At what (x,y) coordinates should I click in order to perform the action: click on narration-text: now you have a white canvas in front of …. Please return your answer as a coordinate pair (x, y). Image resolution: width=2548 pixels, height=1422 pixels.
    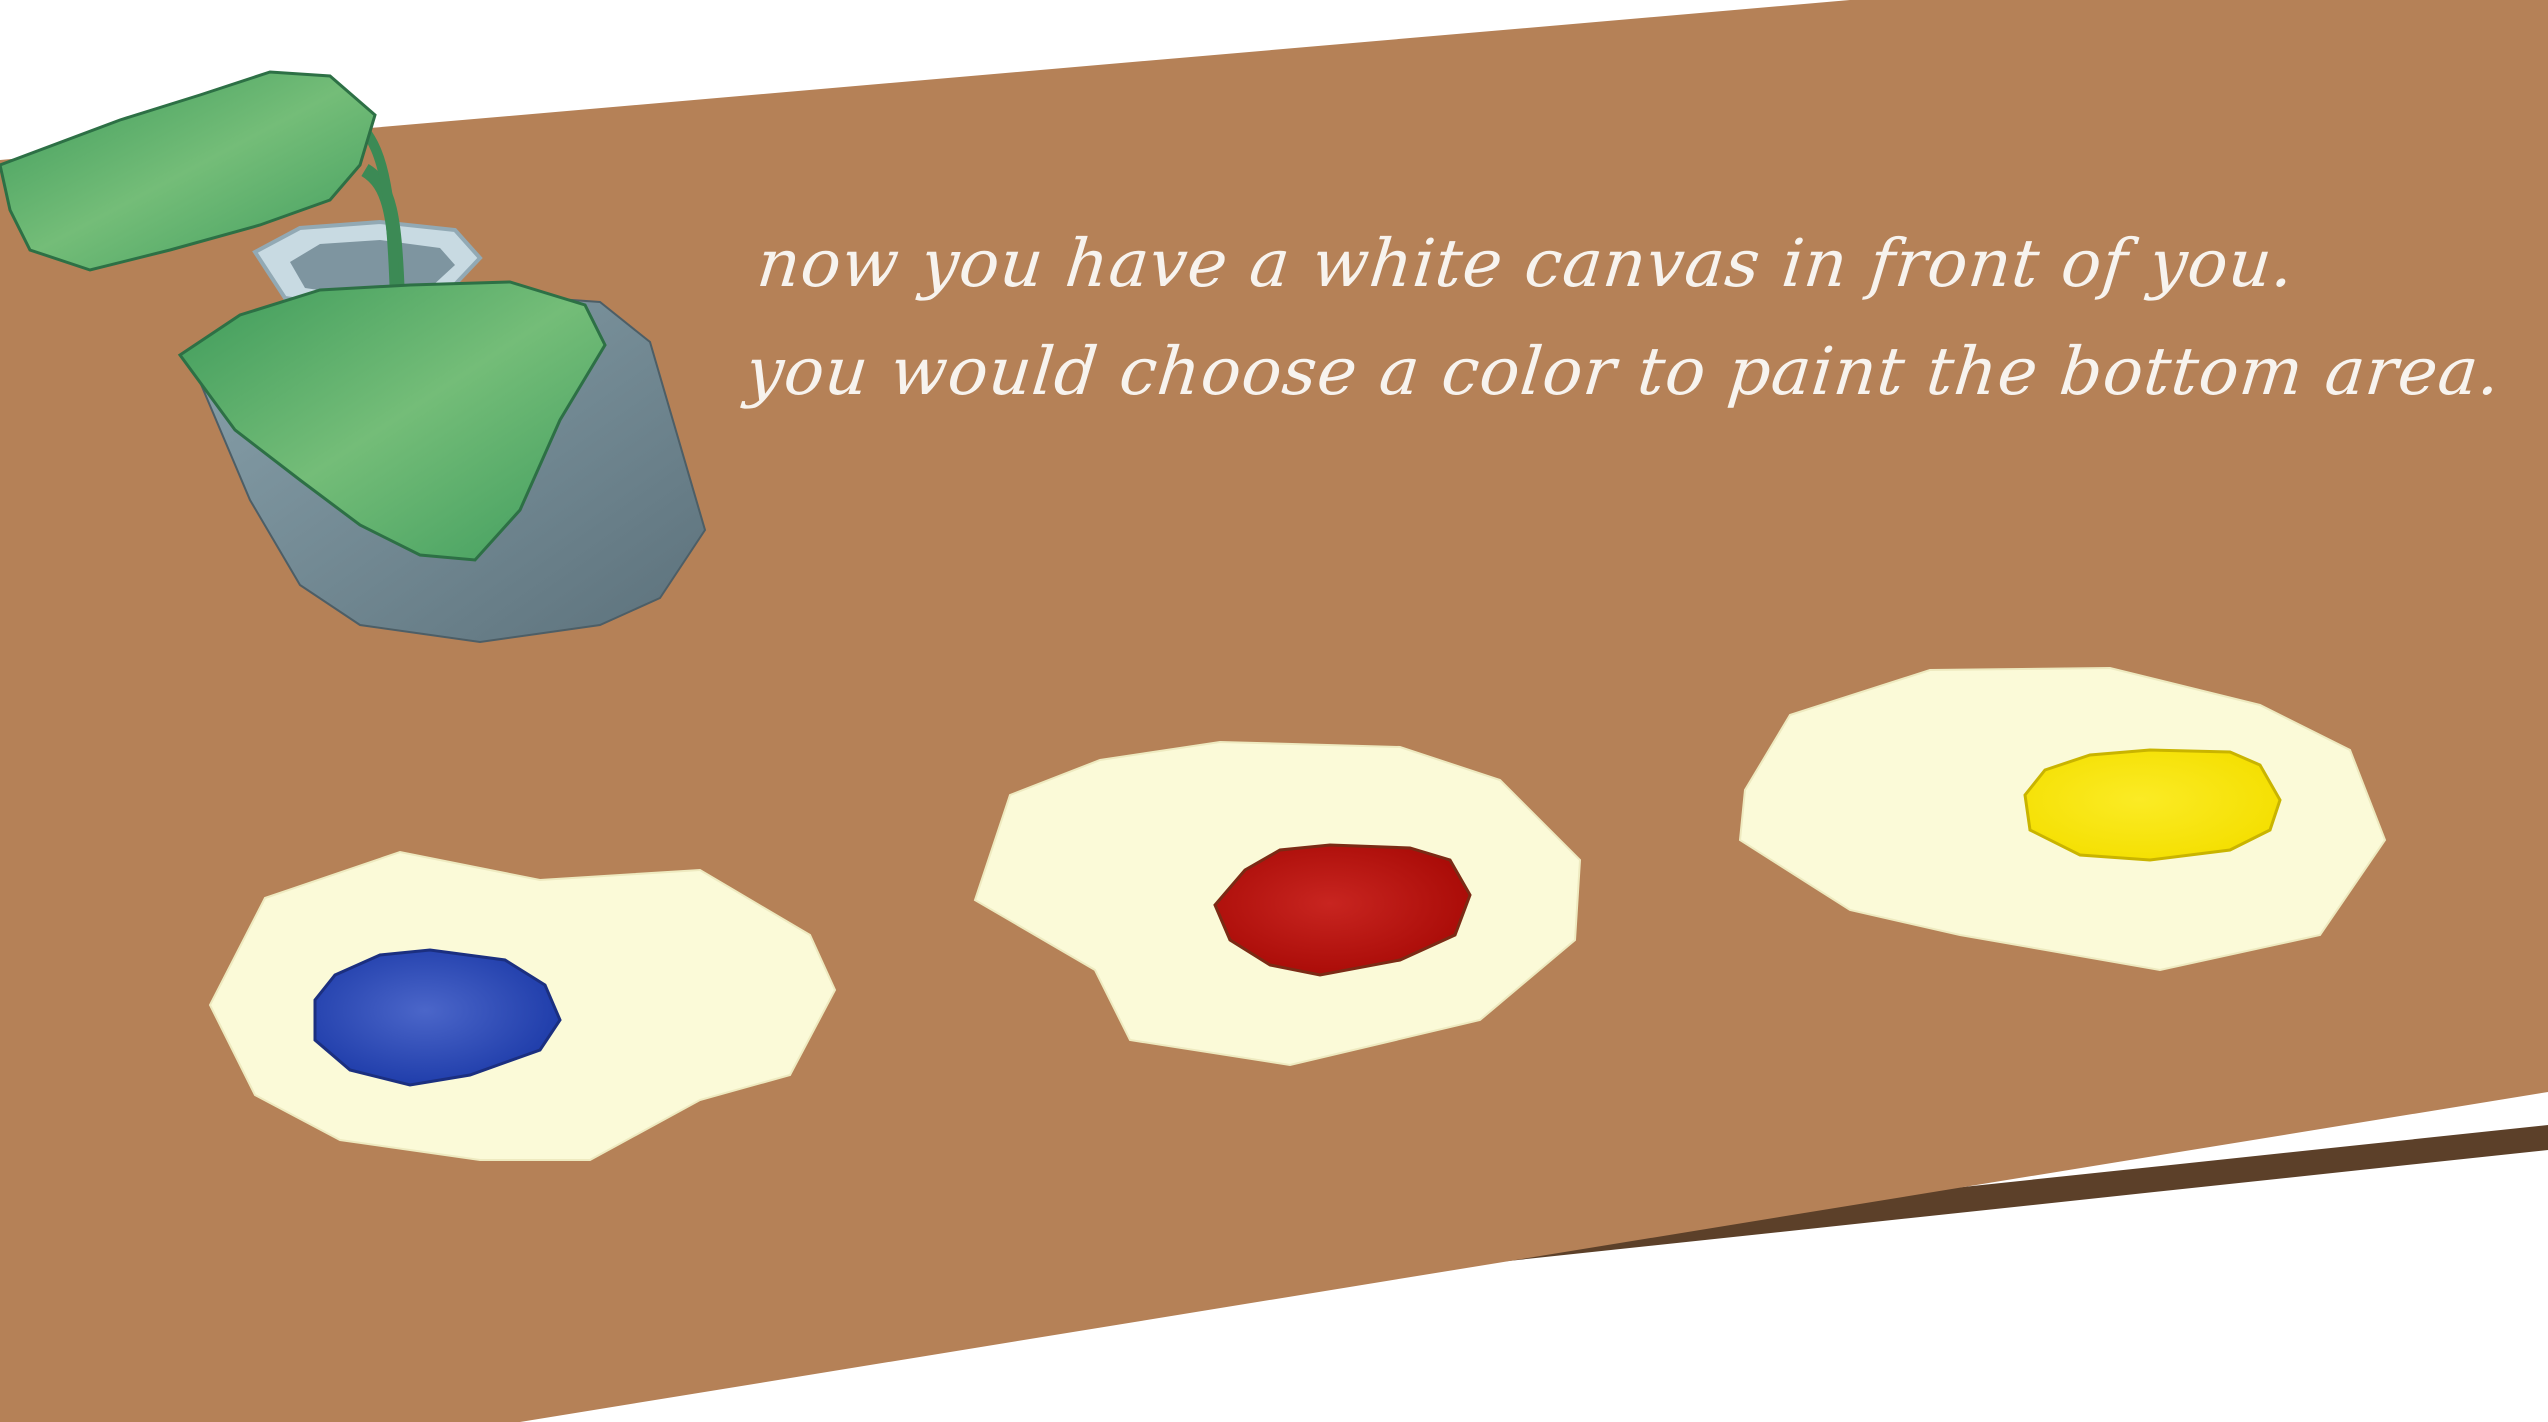
    Looking at the image, I should click on (1644, 318).